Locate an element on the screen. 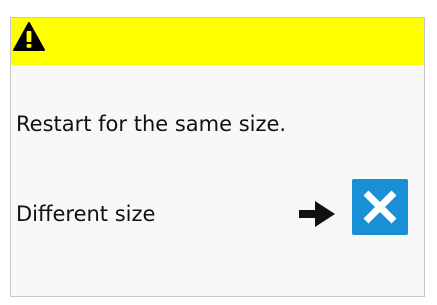 Image resolution: width=437 pixels, height=305 pixels. close-icon is located at coordinates (380, 207).